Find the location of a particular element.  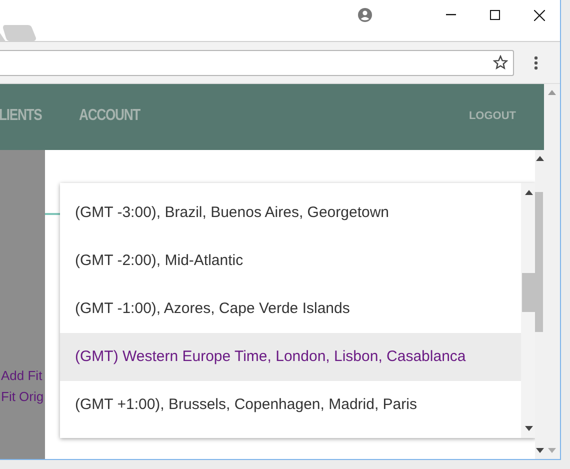

timezone-option: (GMT -2:00), Mid-Atlantic is located at coordinates (290, 261).